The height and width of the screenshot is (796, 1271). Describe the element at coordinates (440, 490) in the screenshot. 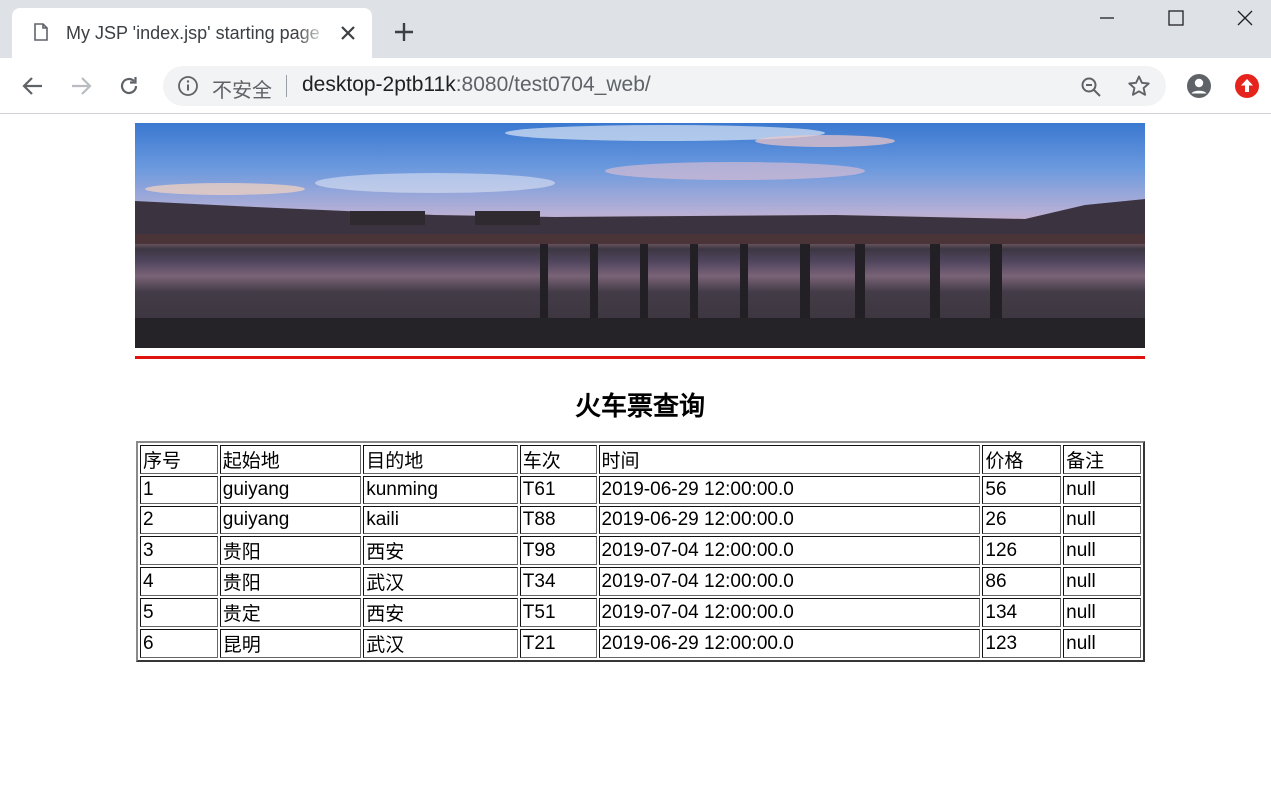

I see `cell-destination: kunming` at that location.